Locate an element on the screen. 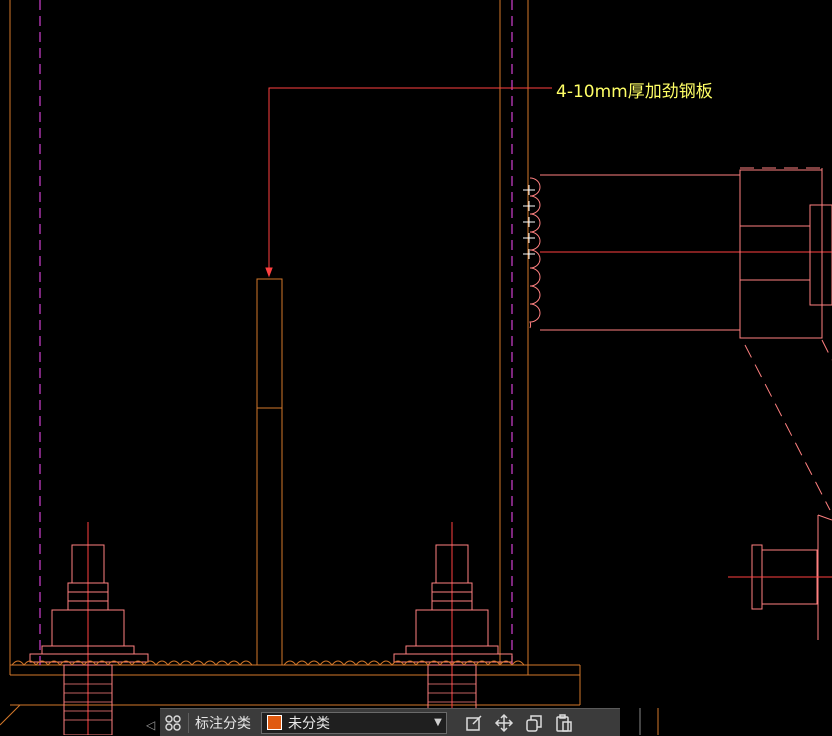 The image size is (832, 736). category-color-swatch is located at coordinates (274, 722).